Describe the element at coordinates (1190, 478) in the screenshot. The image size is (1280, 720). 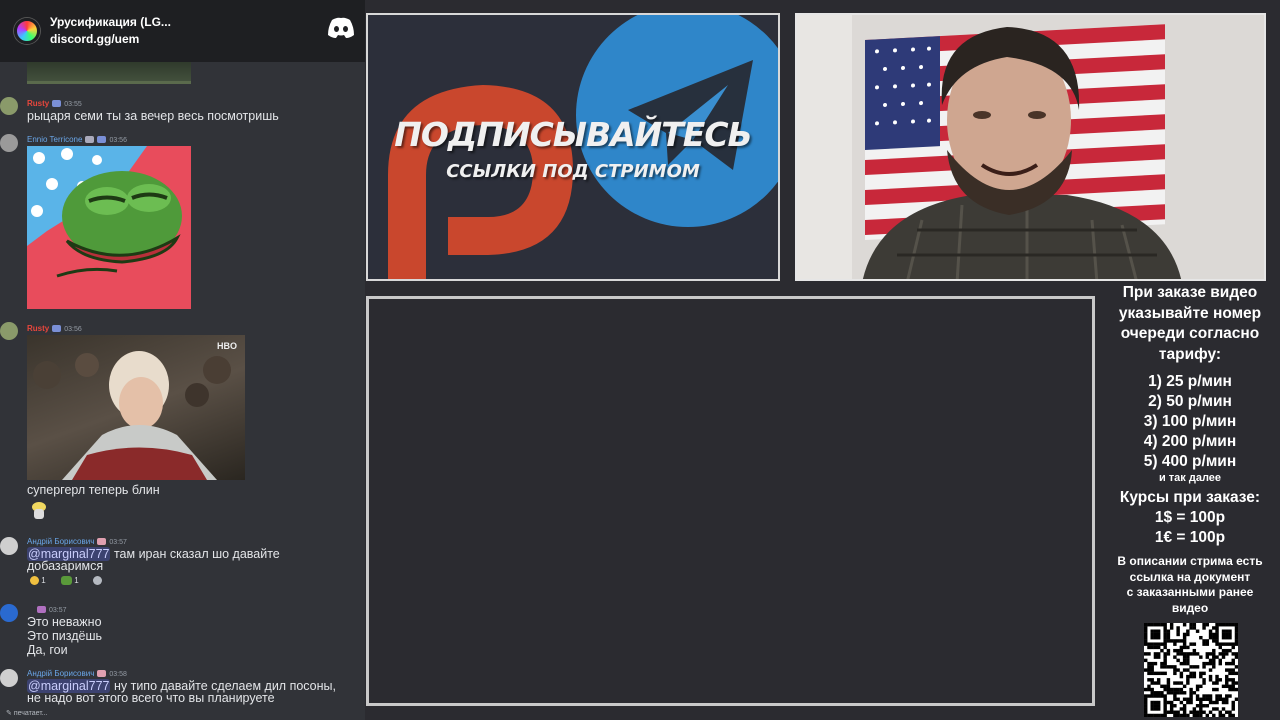
I see `tariff-etc: и так далее` at that location.